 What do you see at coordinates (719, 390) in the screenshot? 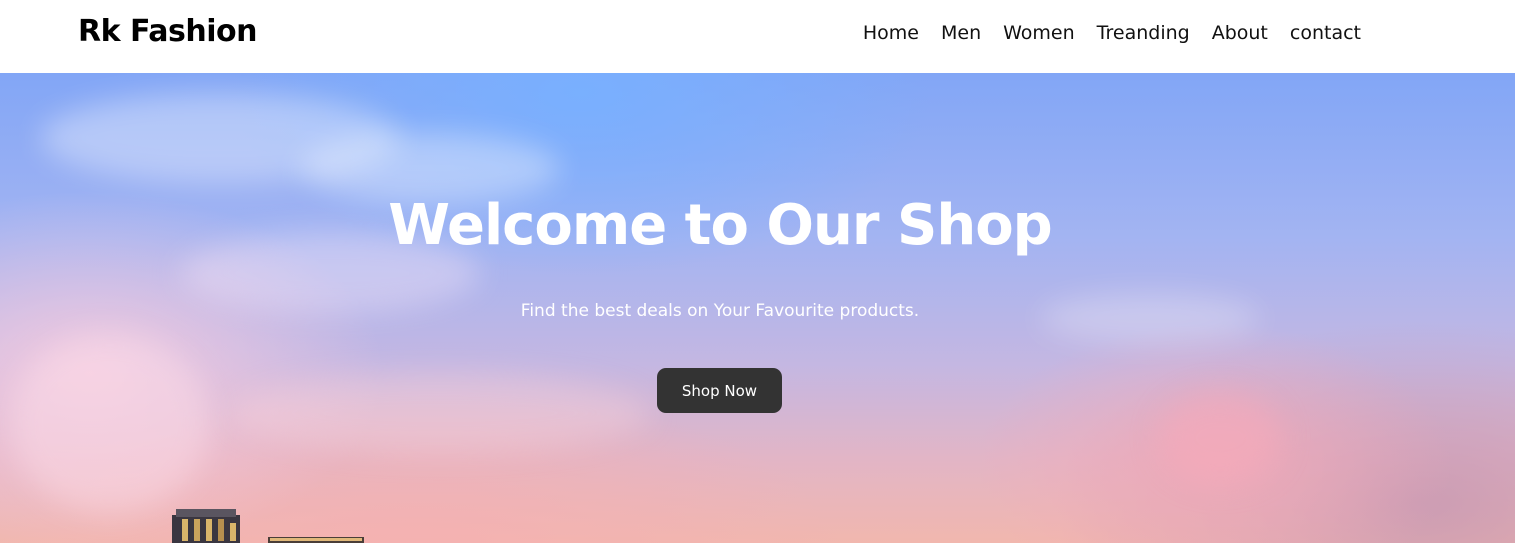
I see `shop-now-button: Shop Now` at bounding box center [719, 390].